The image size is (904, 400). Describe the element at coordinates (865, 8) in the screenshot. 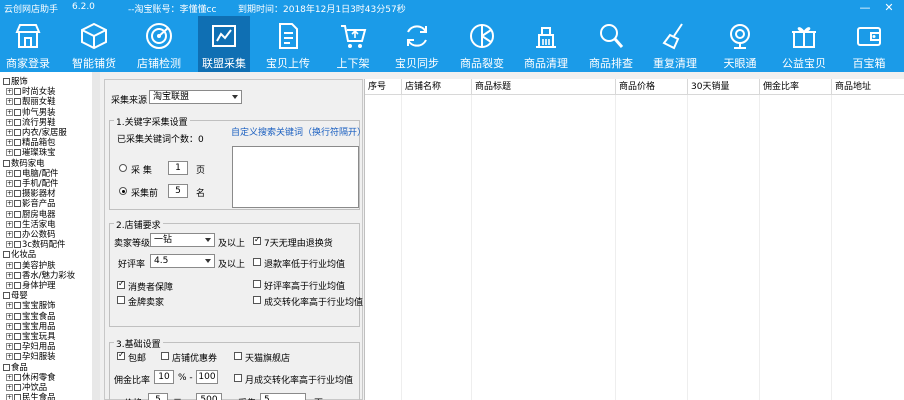

I see `minimize-button: —` at that location.